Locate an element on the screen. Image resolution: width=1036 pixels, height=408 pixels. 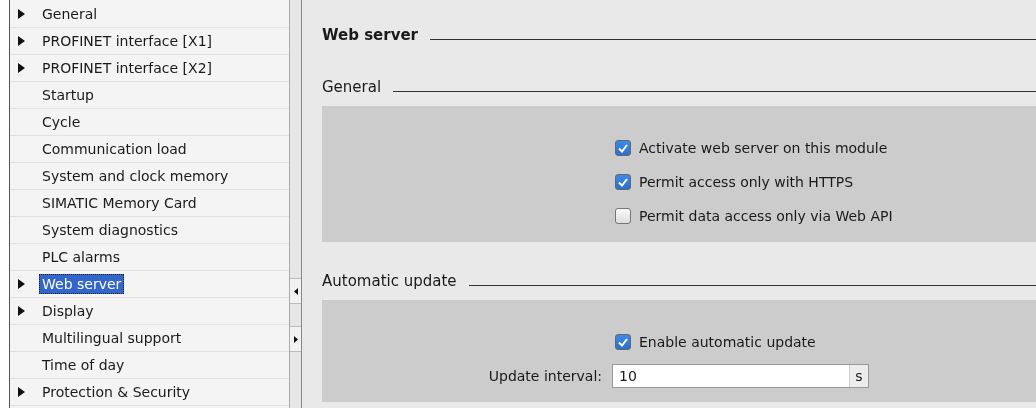
checkbox-label: Permit data access only via Web API is located at coordinates (766, 216).